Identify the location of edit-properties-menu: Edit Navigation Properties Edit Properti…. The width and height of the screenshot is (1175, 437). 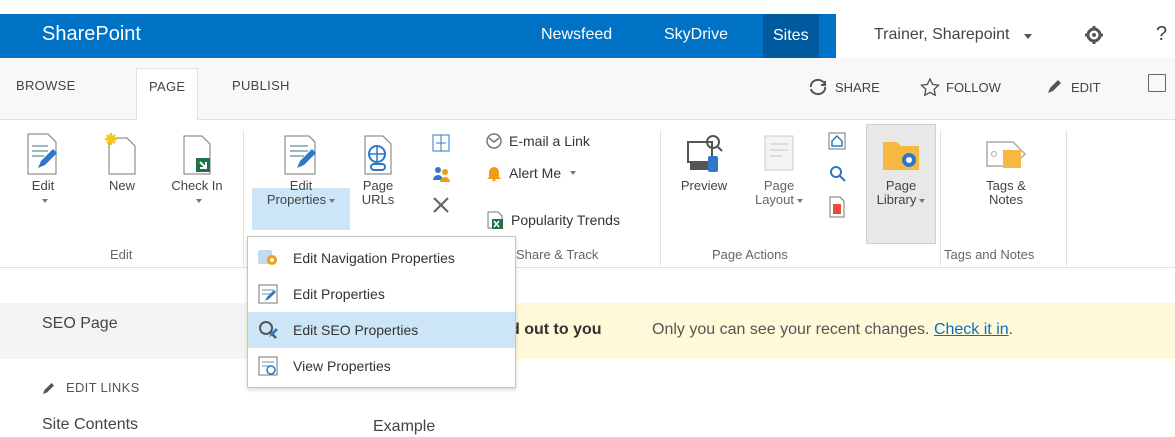
(381, 312).